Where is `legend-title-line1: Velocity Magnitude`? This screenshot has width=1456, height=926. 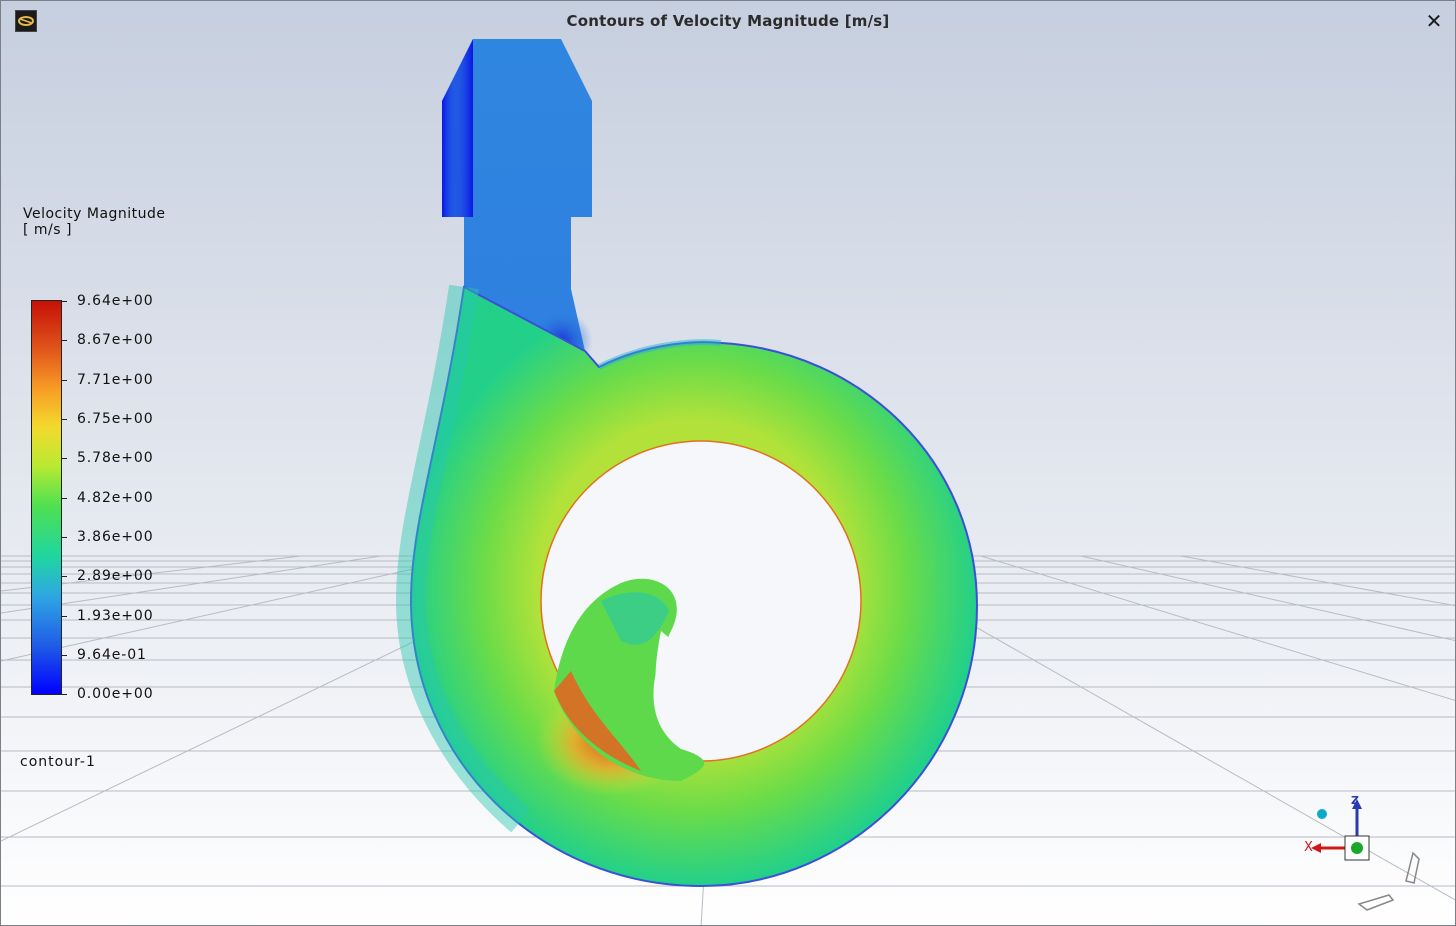
legend-title-line1: Velocity Magnitude is located at coordinates (94, 214).